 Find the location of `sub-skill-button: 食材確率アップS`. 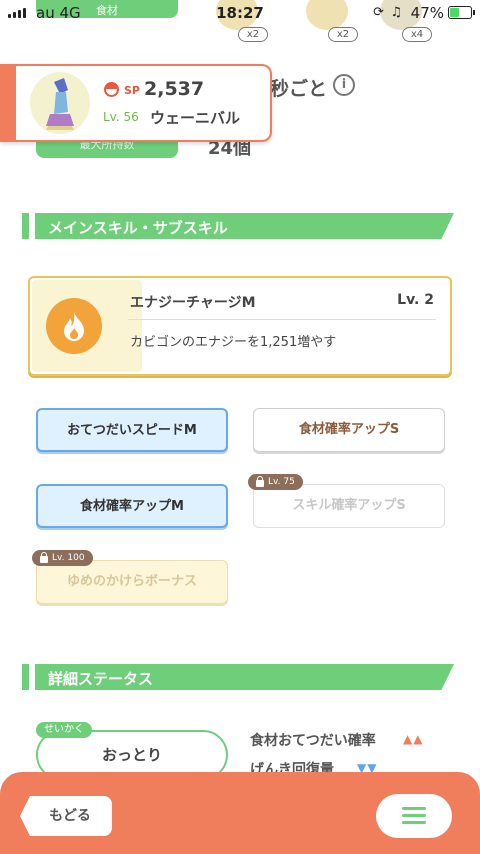

sub-skill-button: 食材確率アップS is located at coordinates (349, 430).